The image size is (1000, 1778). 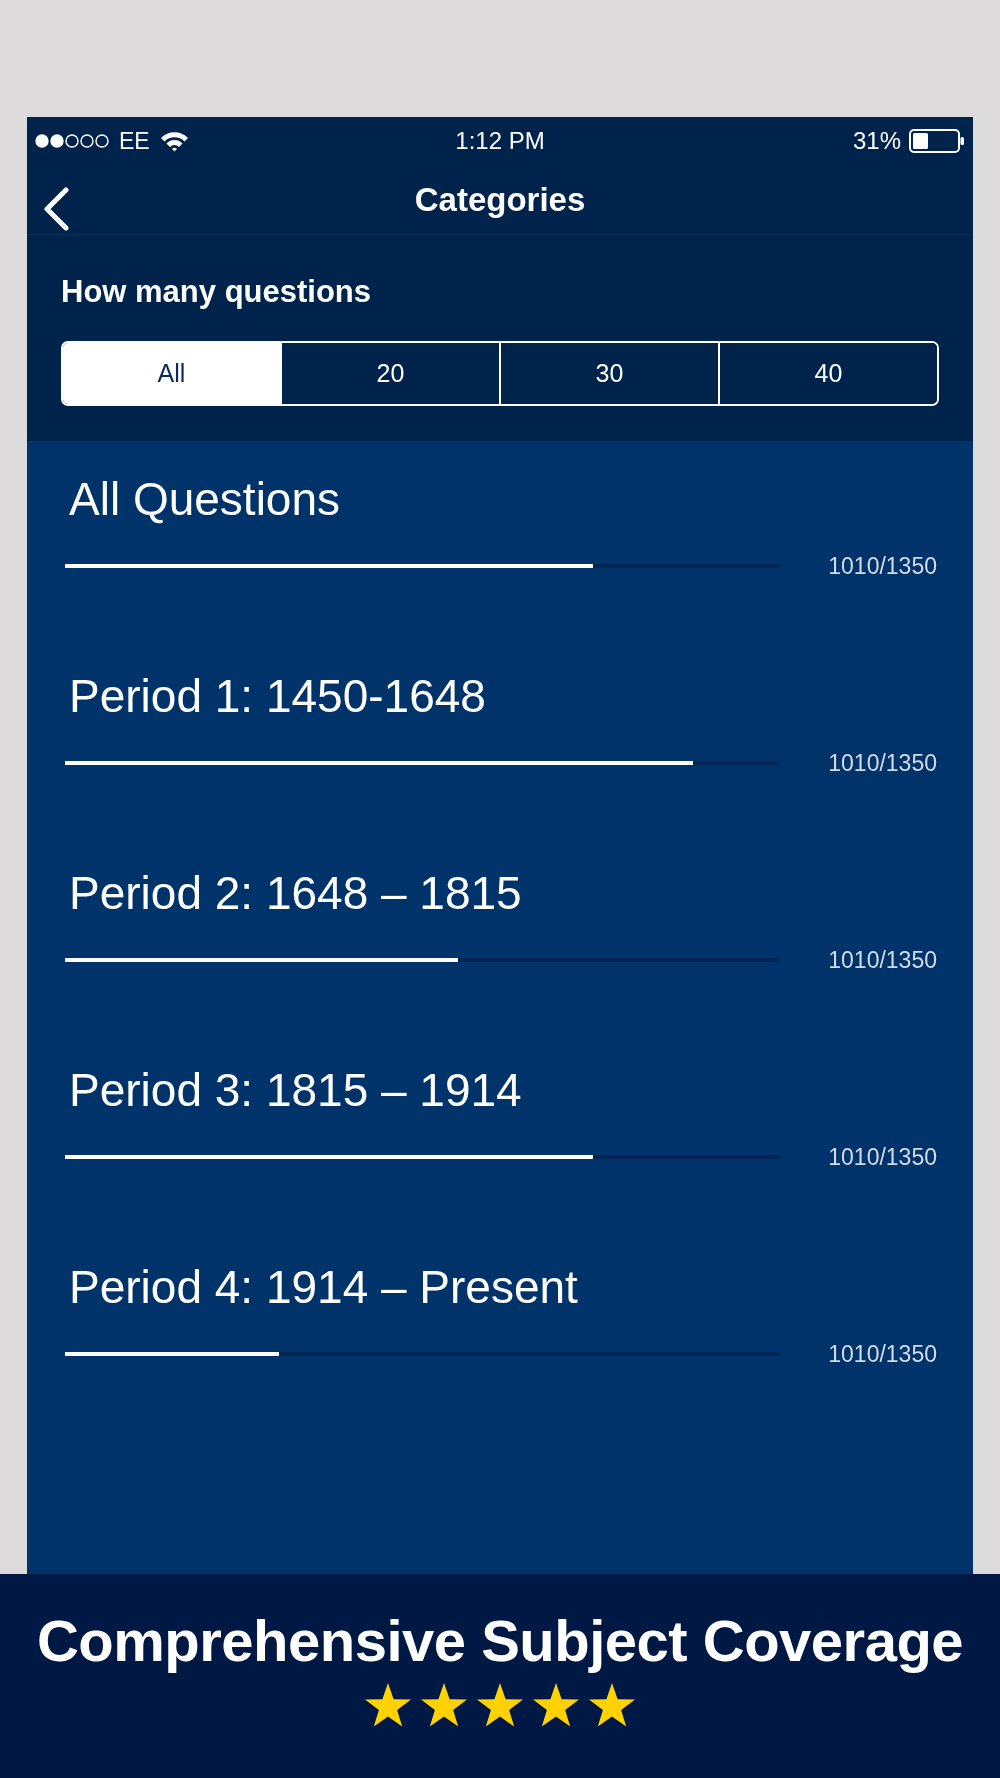 What do you see at coordinates (500, 141) in the screenshot?
I see `clock-time: 1:12 PM` at bounding box center [500, 141].